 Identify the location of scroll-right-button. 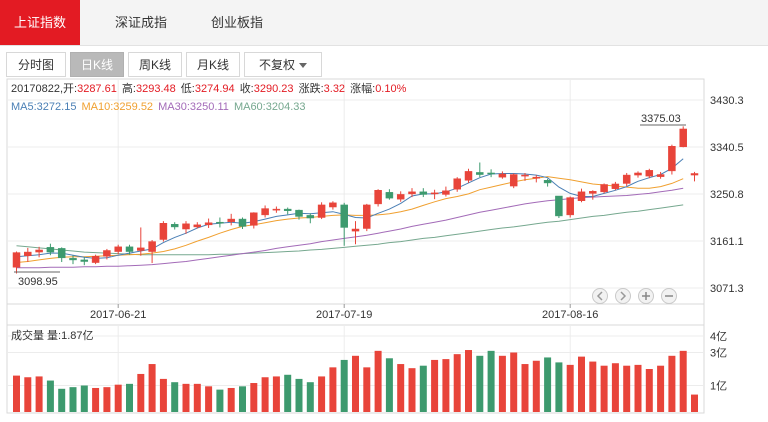
(623, 296).